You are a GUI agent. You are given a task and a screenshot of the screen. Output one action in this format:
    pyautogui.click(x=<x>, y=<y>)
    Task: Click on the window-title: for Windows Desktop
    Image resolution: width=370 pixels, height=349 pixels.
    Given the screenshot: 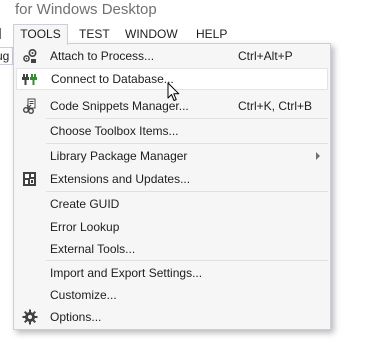 What is the action you would take?
    pyautogui.click(x=86, y=9)
    